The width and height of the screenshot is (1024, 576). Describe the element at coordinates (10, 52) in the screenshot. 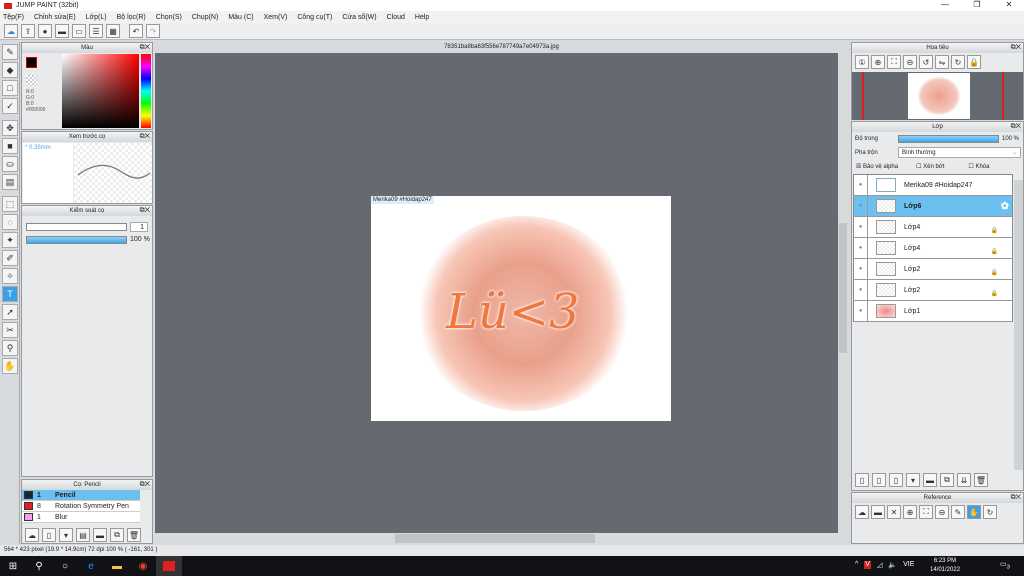

I see `brush-tool-icon: ✎` at that location.